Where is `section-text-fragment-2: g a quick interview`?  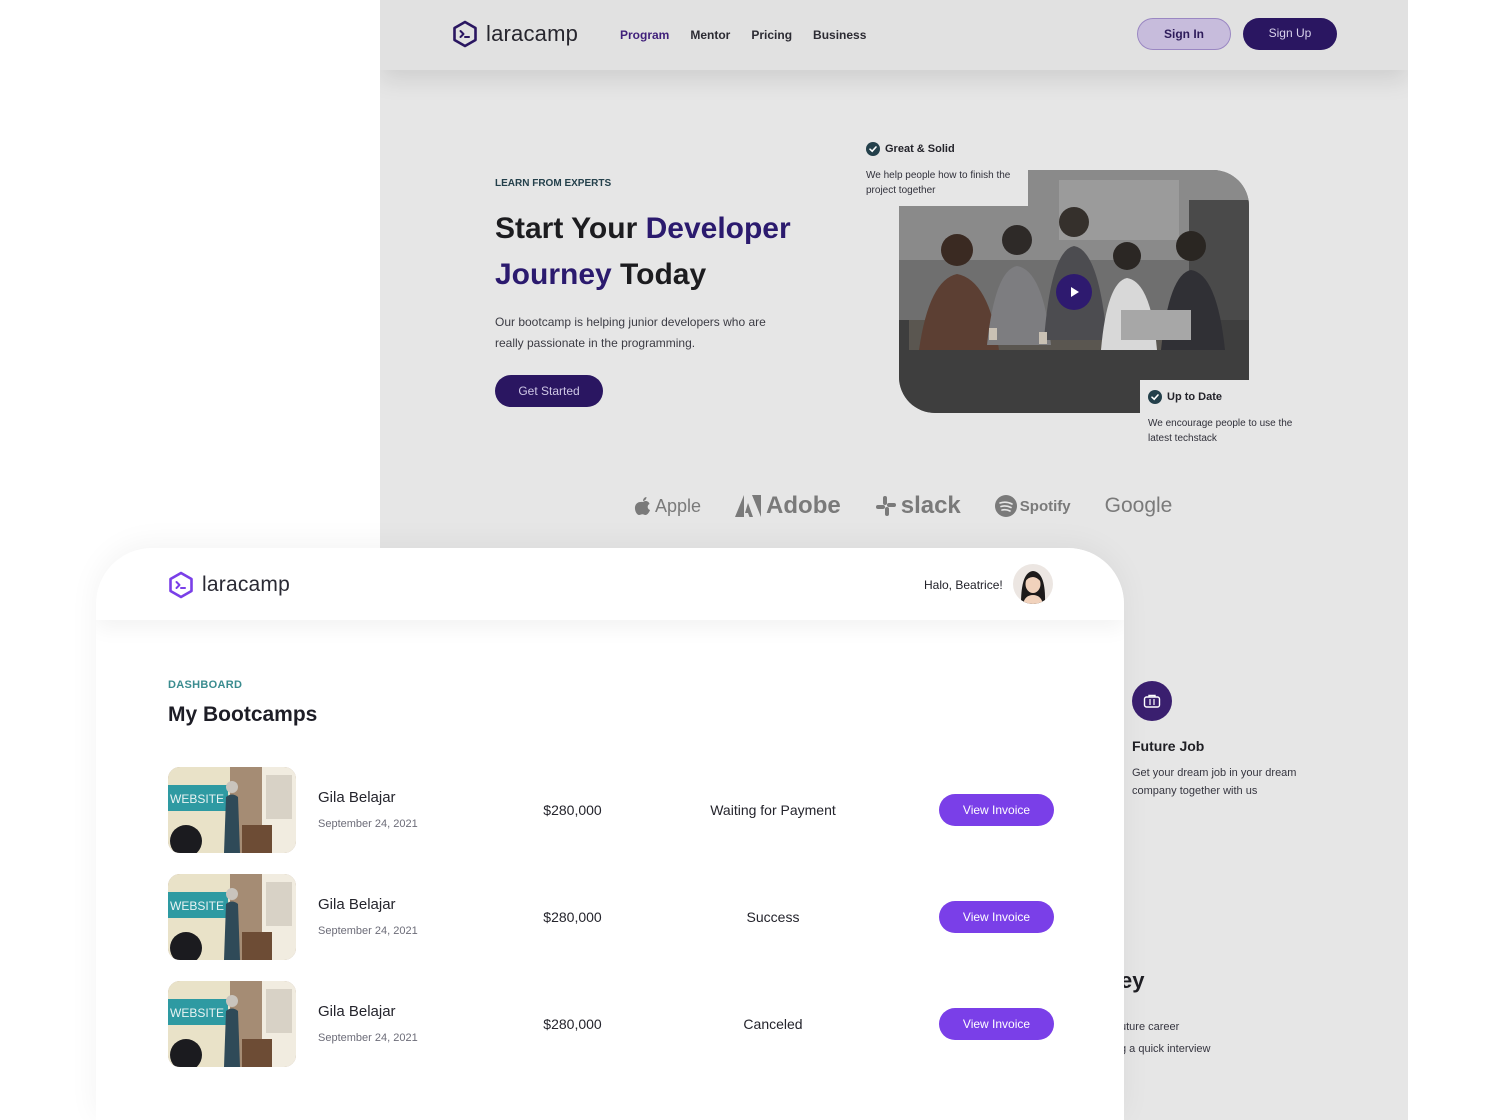 section-text-fragment-2: g a quick interview is located at coordinates (1165, 1049).